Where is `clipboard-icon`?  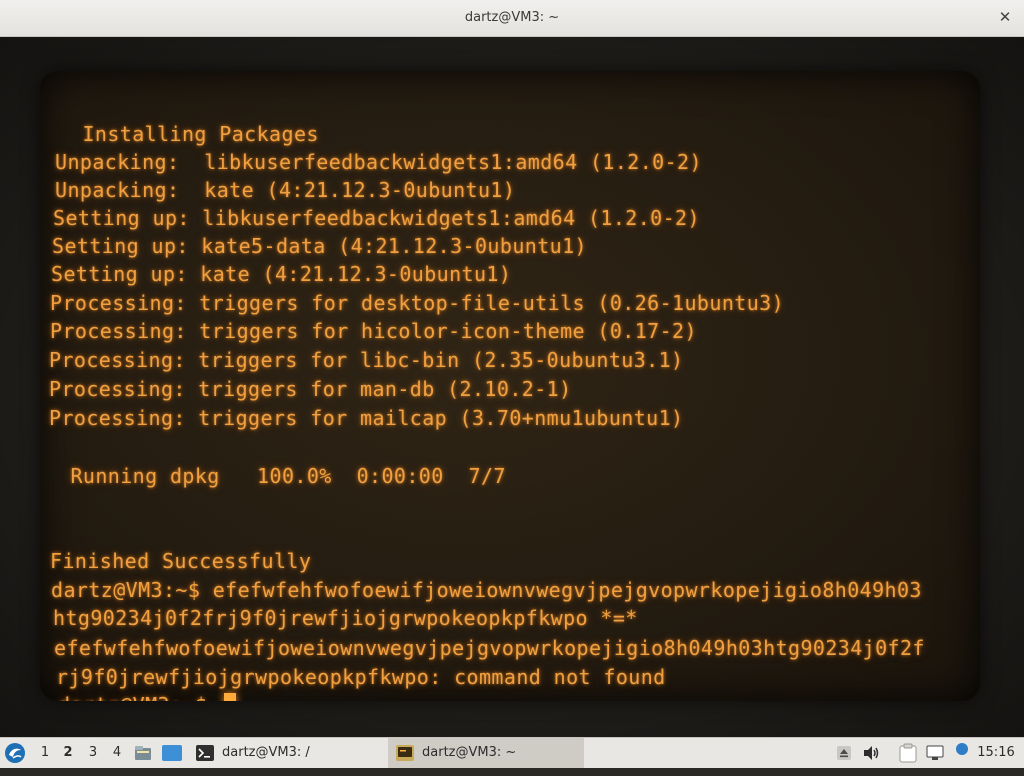
clipboard-icon is located at coordinates (908, 753).